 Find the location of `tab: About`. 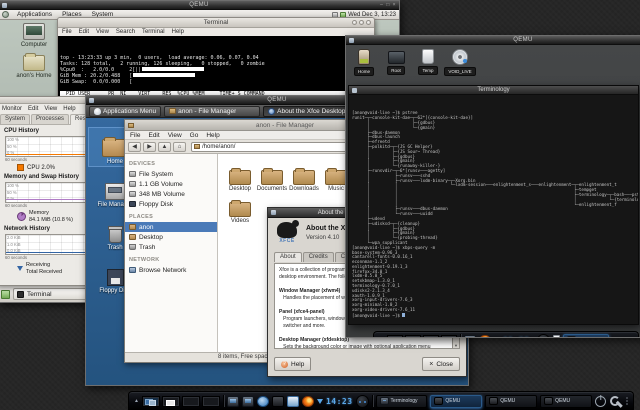

tab: About is located at coordinates (288, 257).